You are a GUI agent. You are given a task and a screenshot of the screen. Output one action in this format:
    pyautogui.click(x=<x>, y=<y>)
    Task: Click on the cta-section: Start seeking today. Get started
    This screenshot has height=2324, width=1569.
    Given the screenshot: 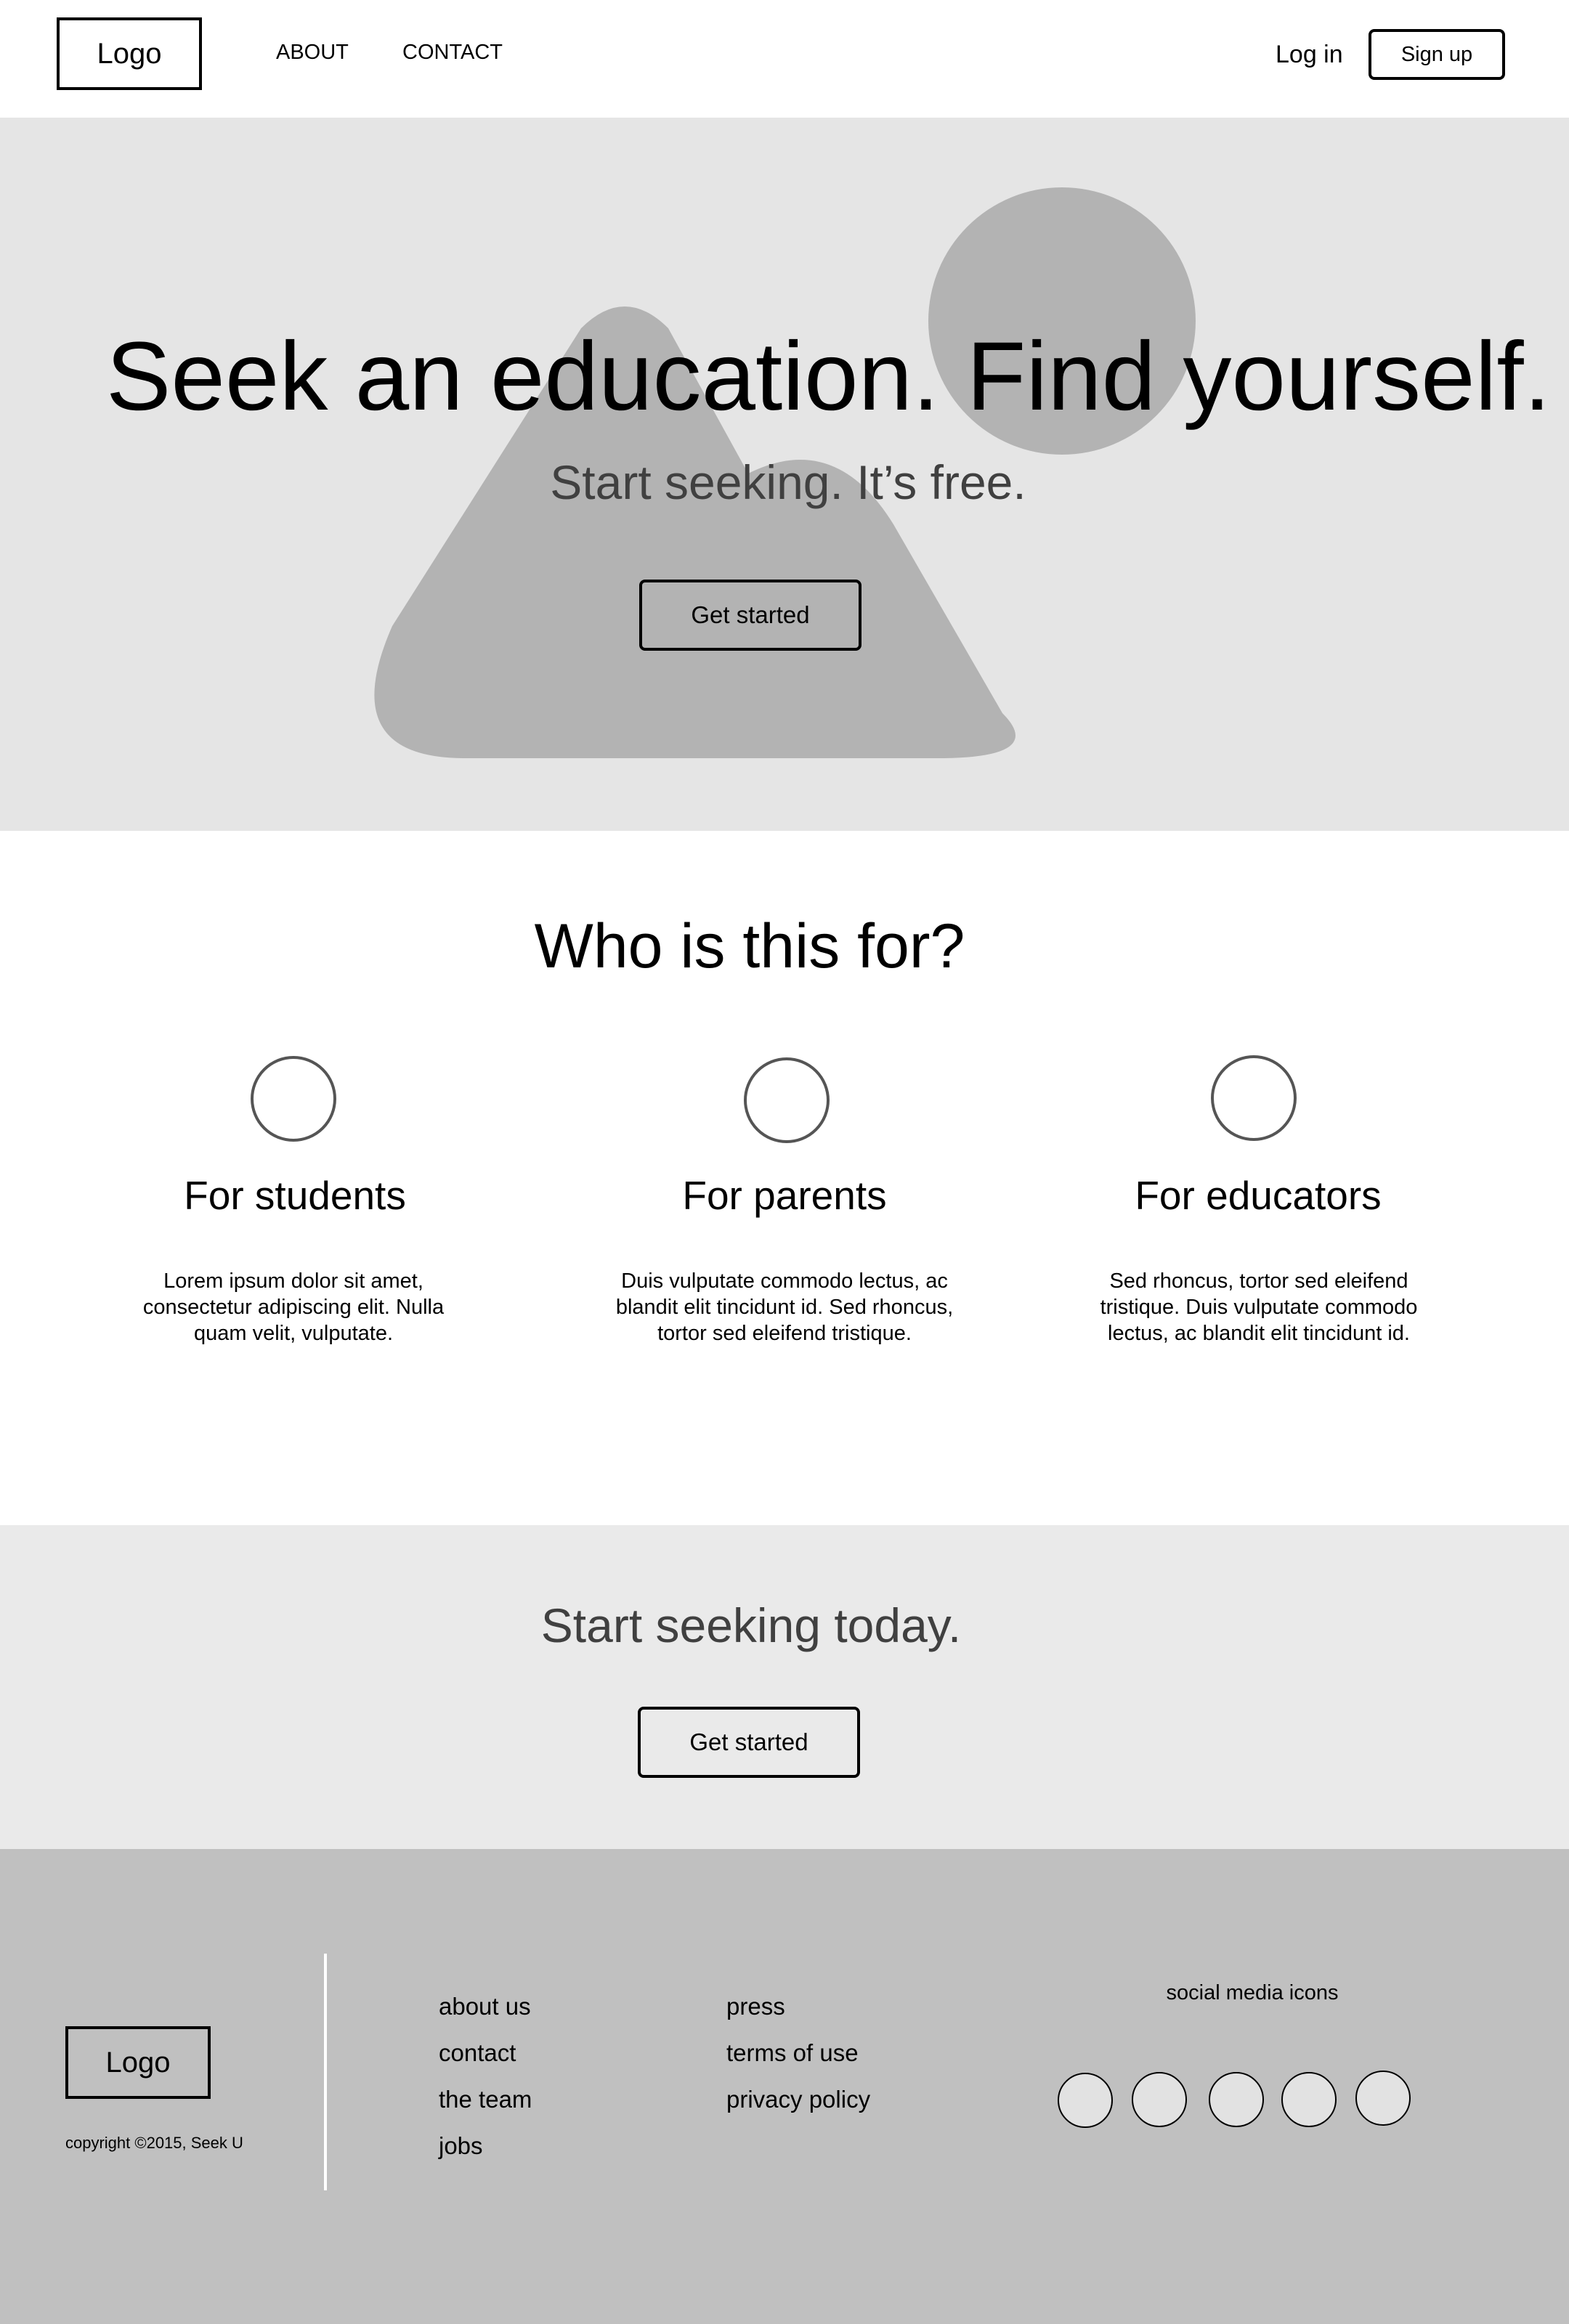 What is the action you would take?
    pyautogui.click(x=784, y=1687)
    